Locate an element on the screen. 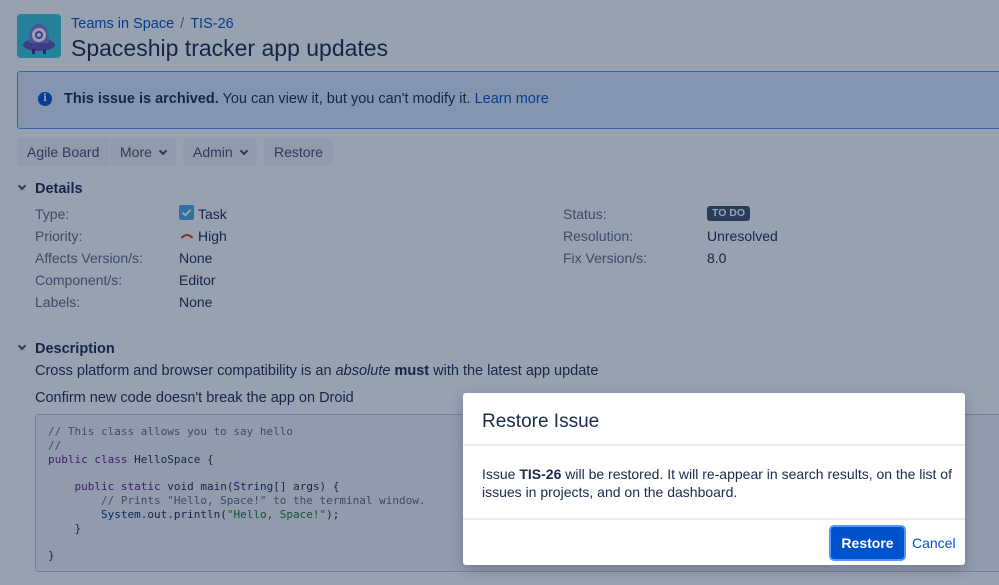 The image size is (999, 585). dialog-text: Issue is located at coordinates (501, 474).